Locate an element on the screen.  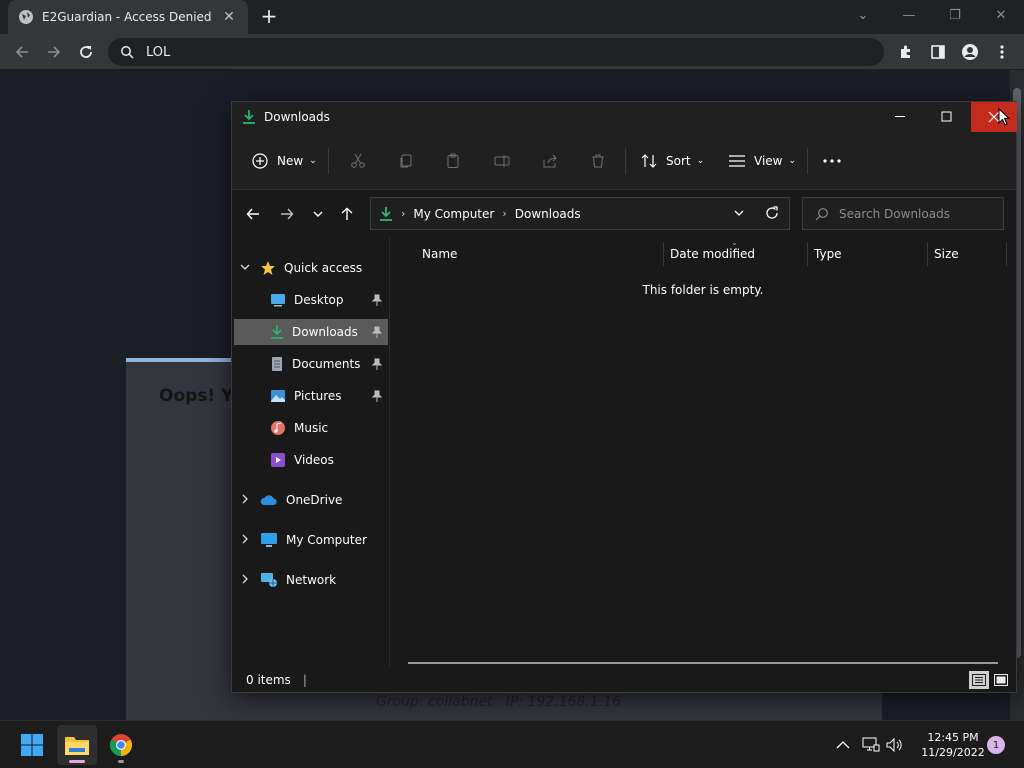
column-date-modified: Date modified is located at coordinates (712, 254).